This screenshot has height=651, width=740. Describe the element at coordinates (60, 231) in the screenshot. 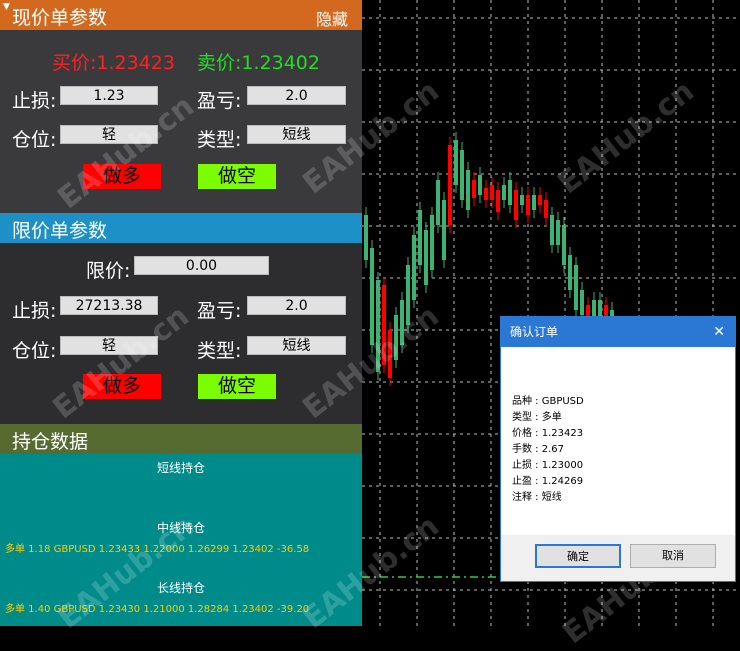

I see `limit-order-title: 限价单参数` at that location.